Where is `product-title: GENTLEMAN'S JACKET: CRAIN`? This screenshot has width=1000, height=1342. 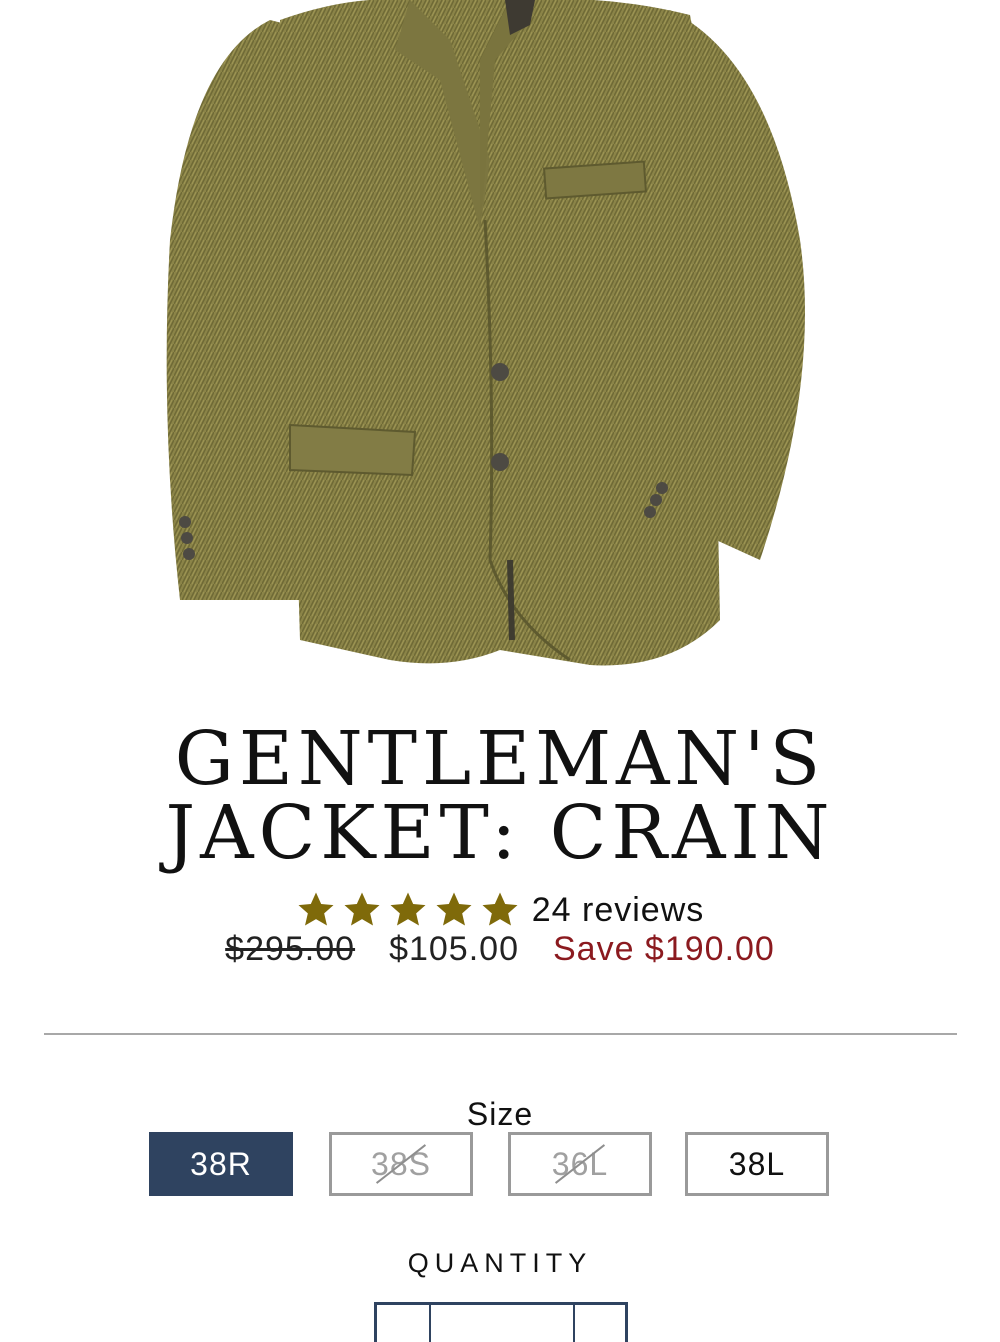 product-title: GENTLEMAN'S JACKET: CRAIN is located at coordinates (500, 796).